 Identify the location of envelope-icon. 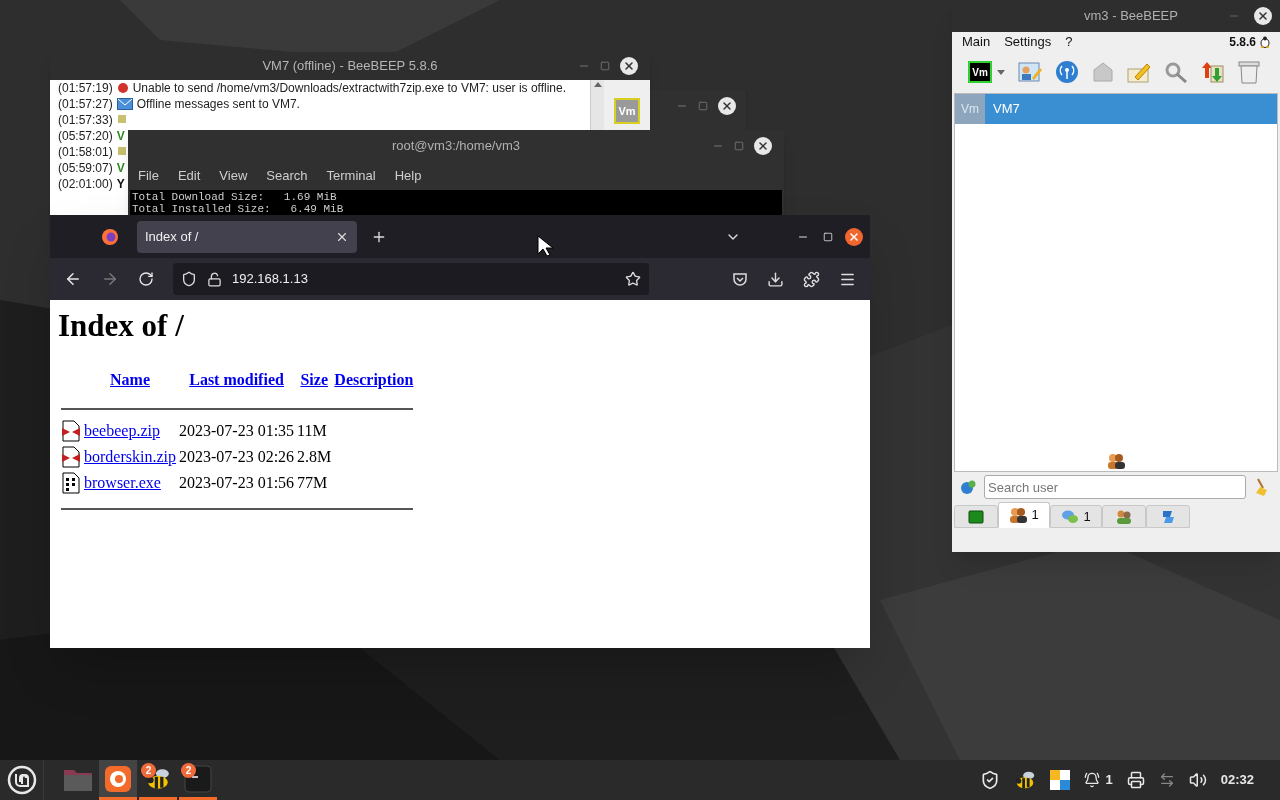
(124, 104).